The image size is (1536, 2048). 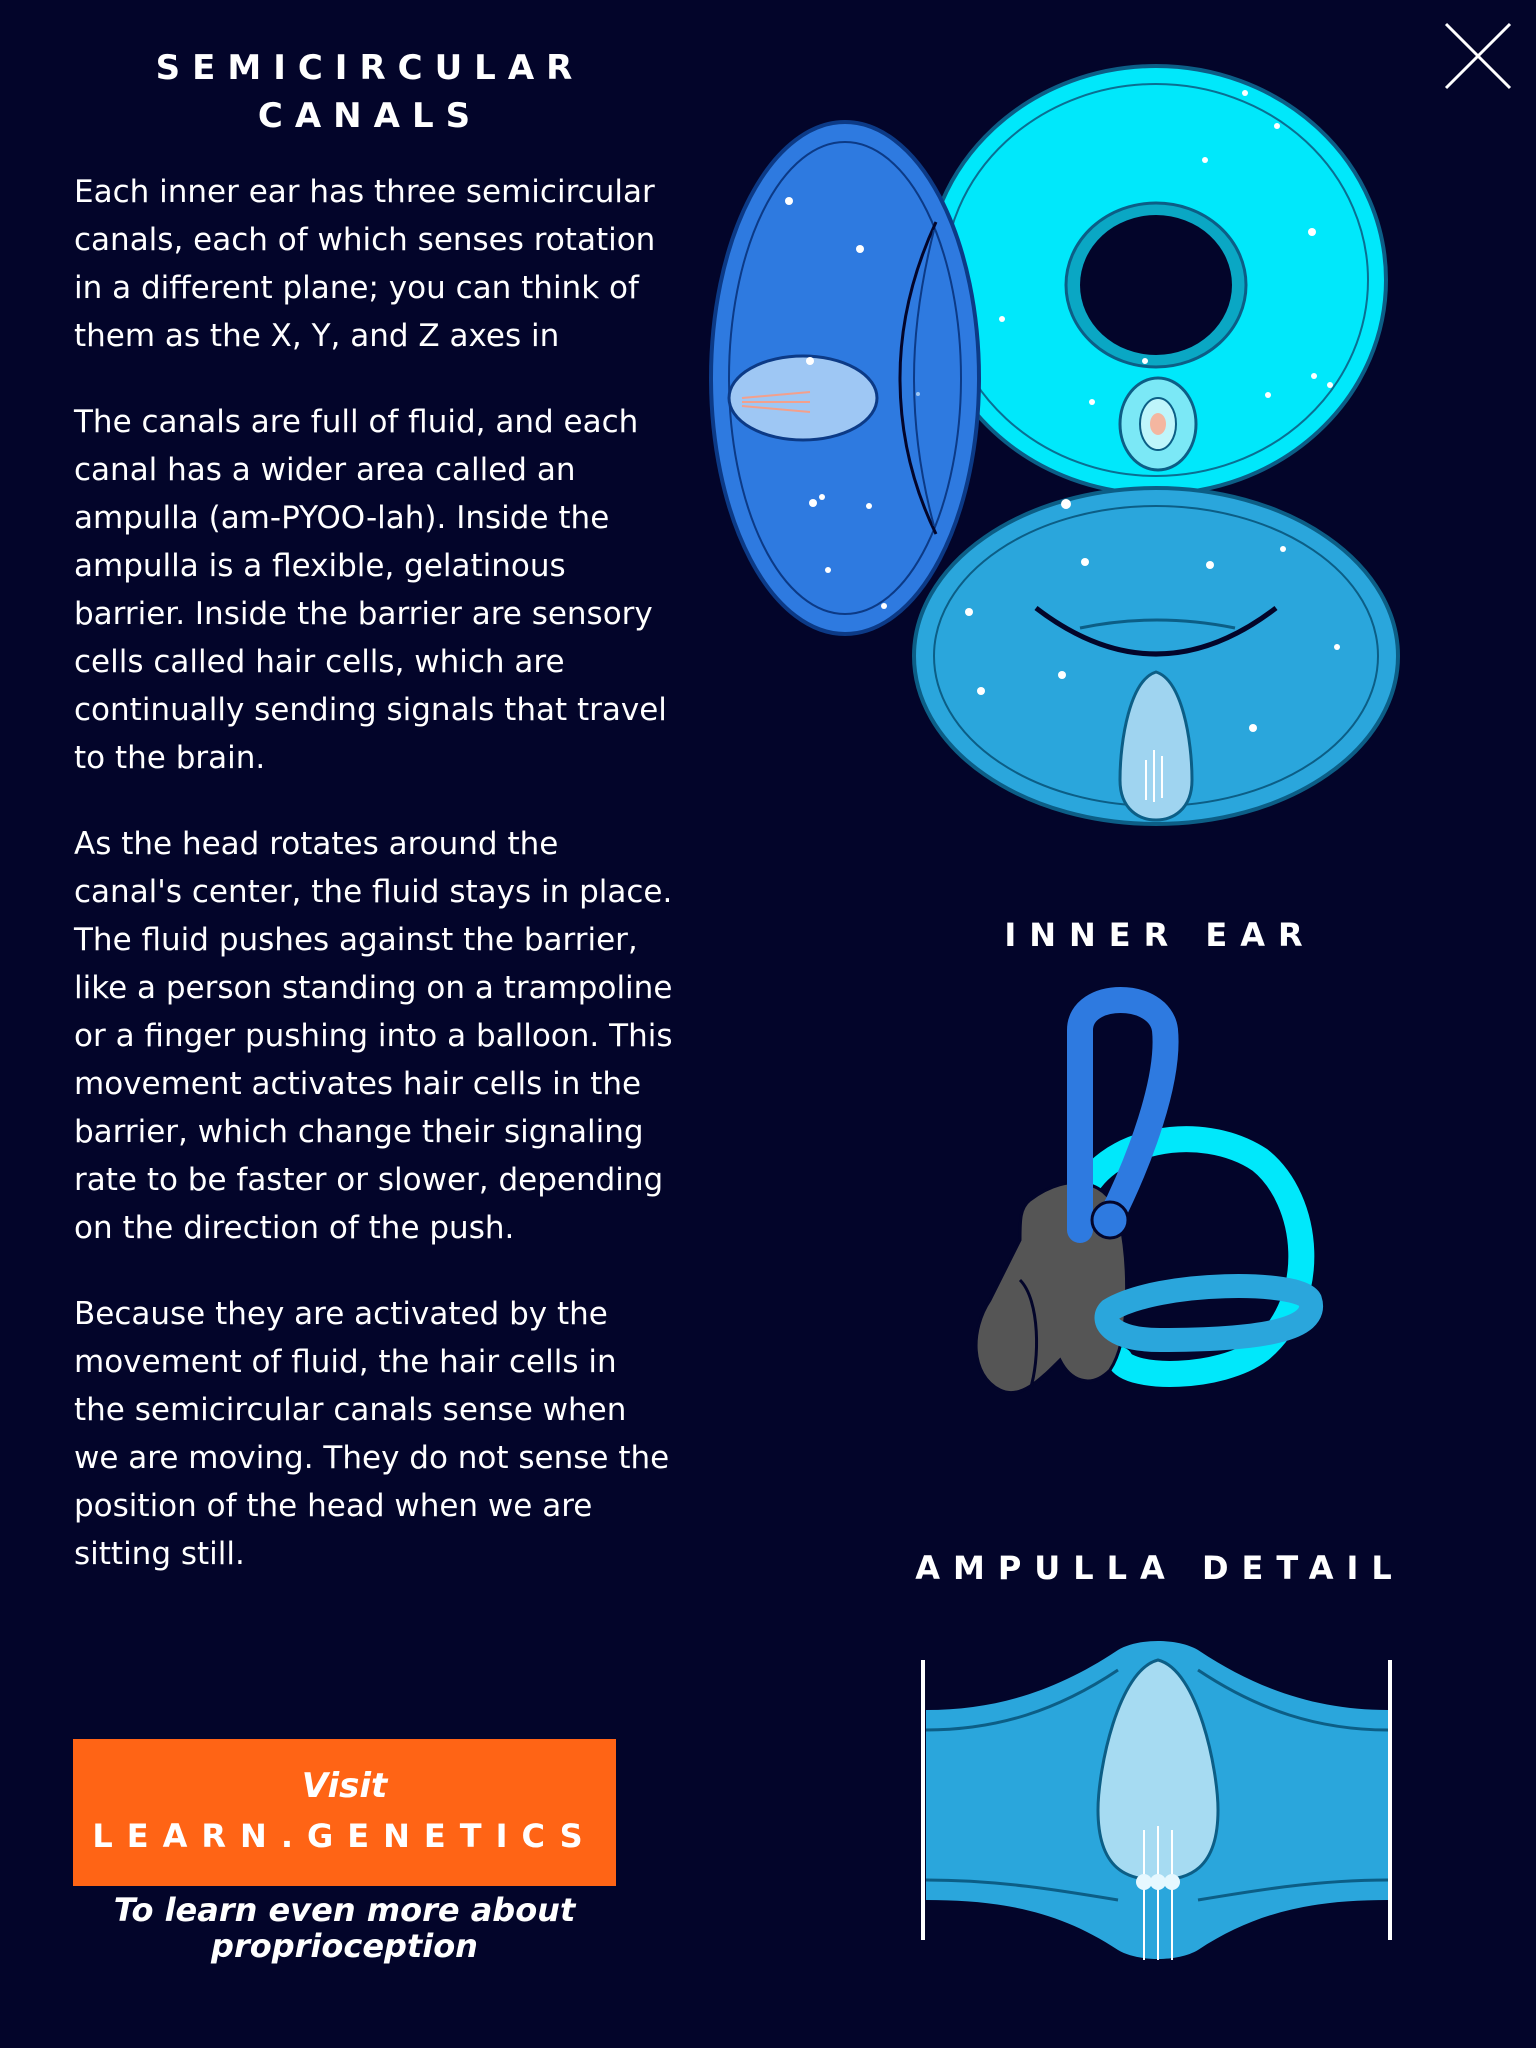 What do you see at coordinates (1160, 935) in the screenshot?
I see `inner-ear-label: INNER EAR` at bounding box center [1160, 935].